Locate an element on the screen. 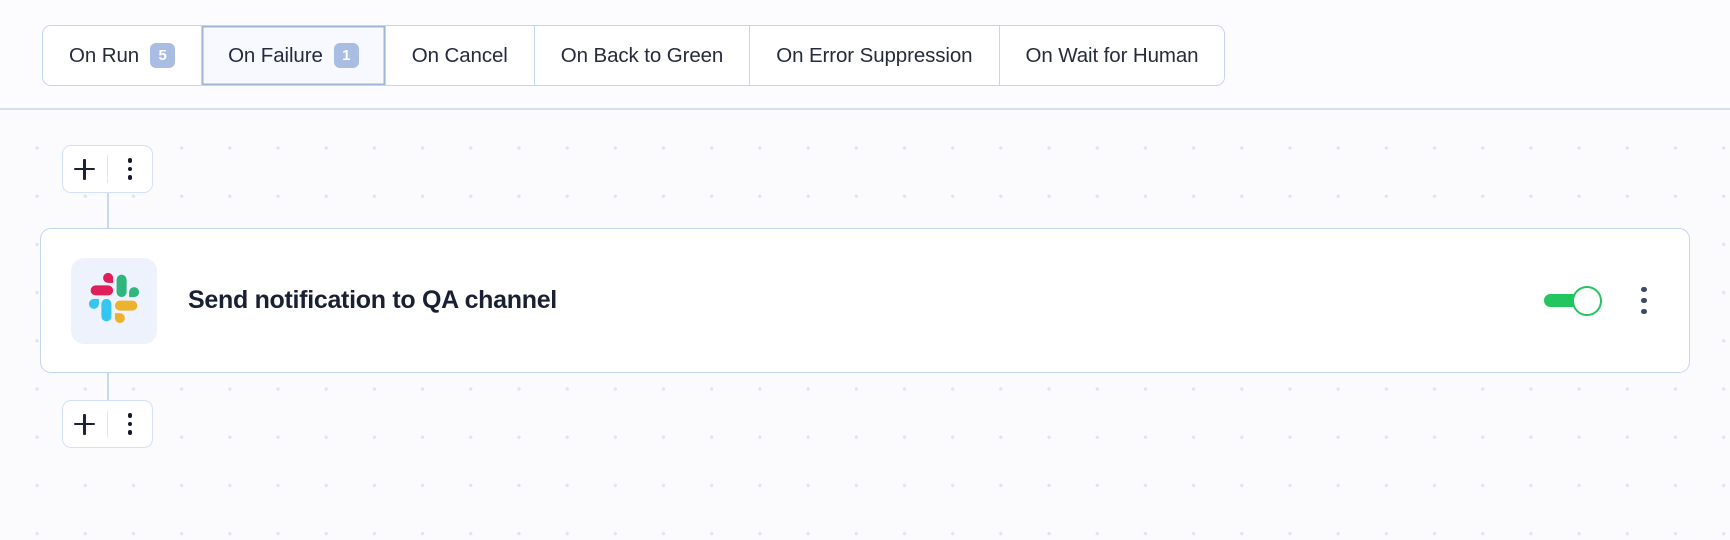 Image resolution: width=1730 pixels, height=540 pixels. tab-label: On Error Suppression is located at coordinates (874, 55).